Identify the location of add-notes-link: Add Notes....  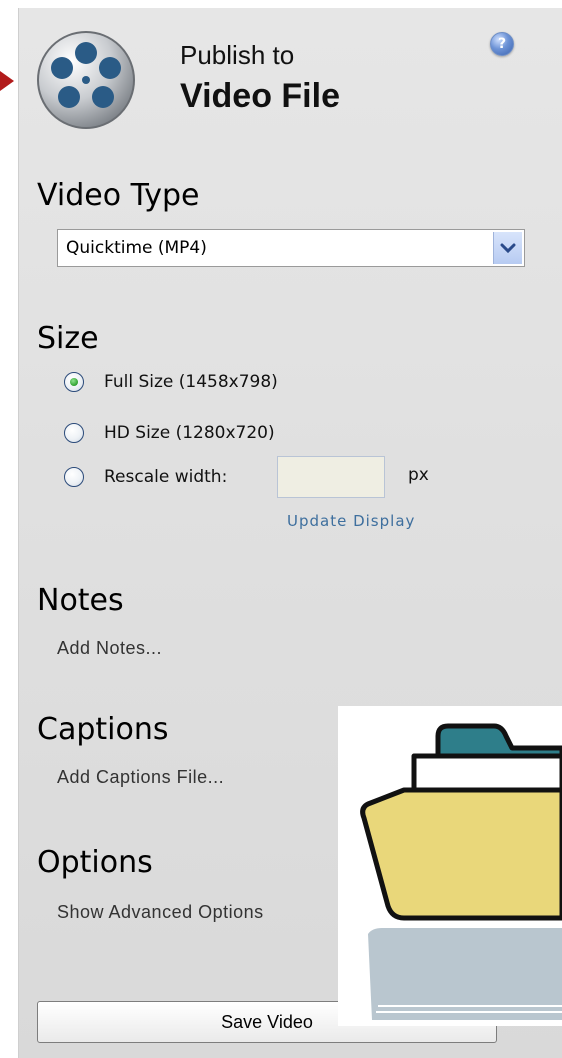
(109, 648).